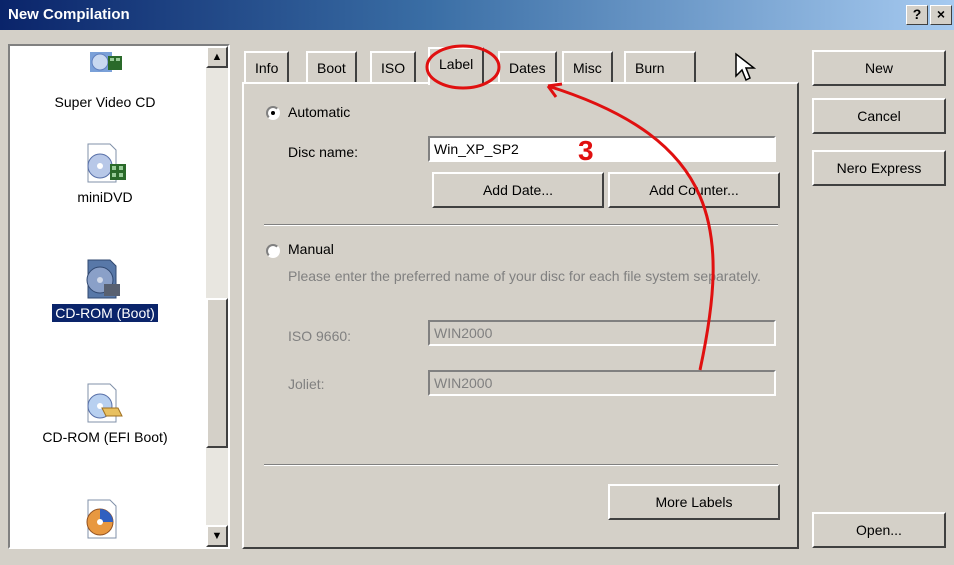 The image size is (954, 565). Describe the element at coordinates (694, 502) in the screenshot. I see `more-labels-button: More Labels` at that location.